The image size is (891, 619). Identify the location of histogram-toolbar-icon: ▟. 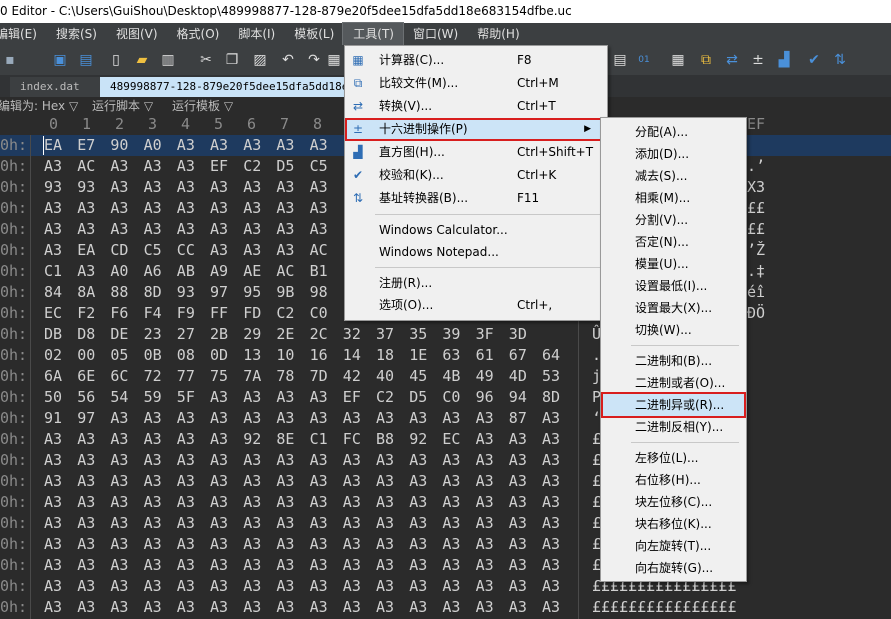
(784, 60).